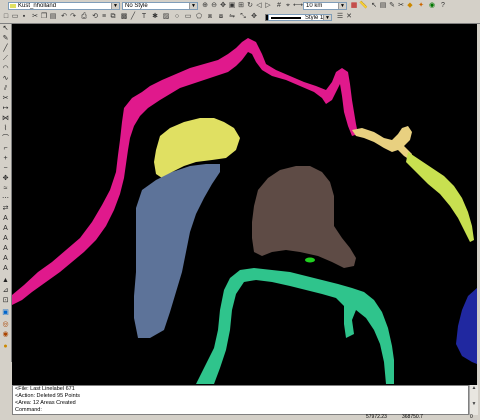 This screenshot has height=420, width=480. I want to click on node-delete-icon: −, so click(5, 168).